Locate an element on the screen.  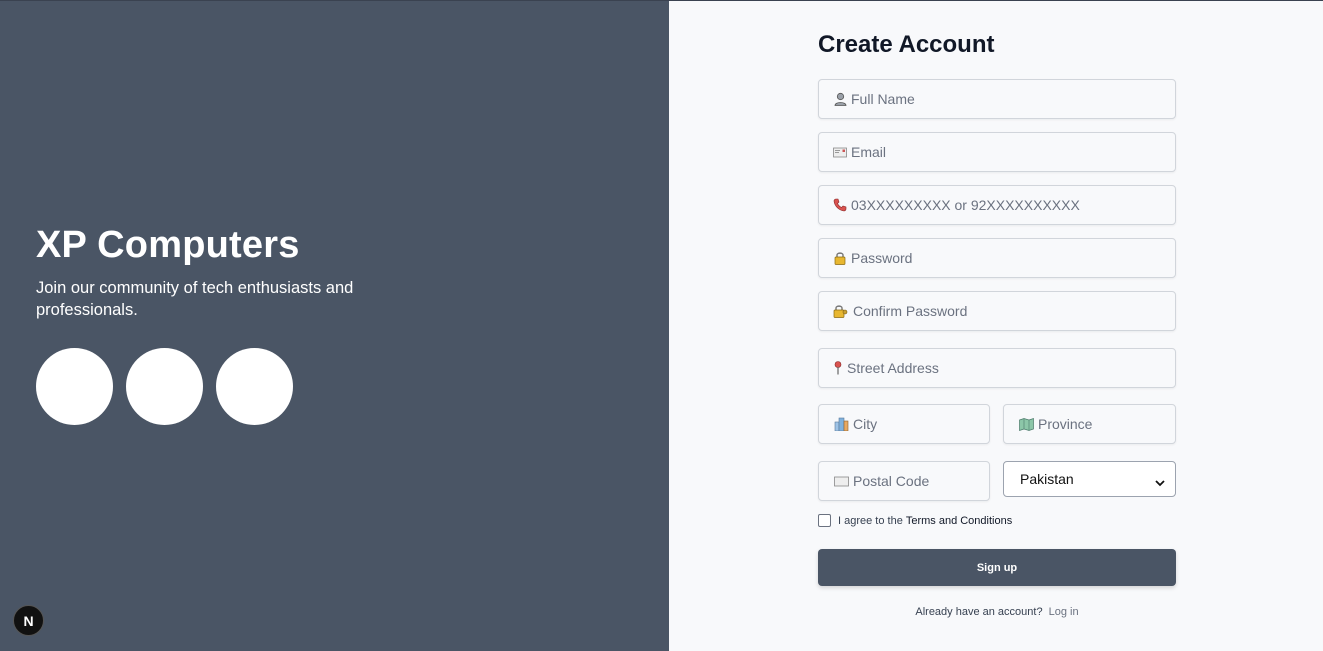
login-prefix: Already have an account? is located at coordinates (979, 612).